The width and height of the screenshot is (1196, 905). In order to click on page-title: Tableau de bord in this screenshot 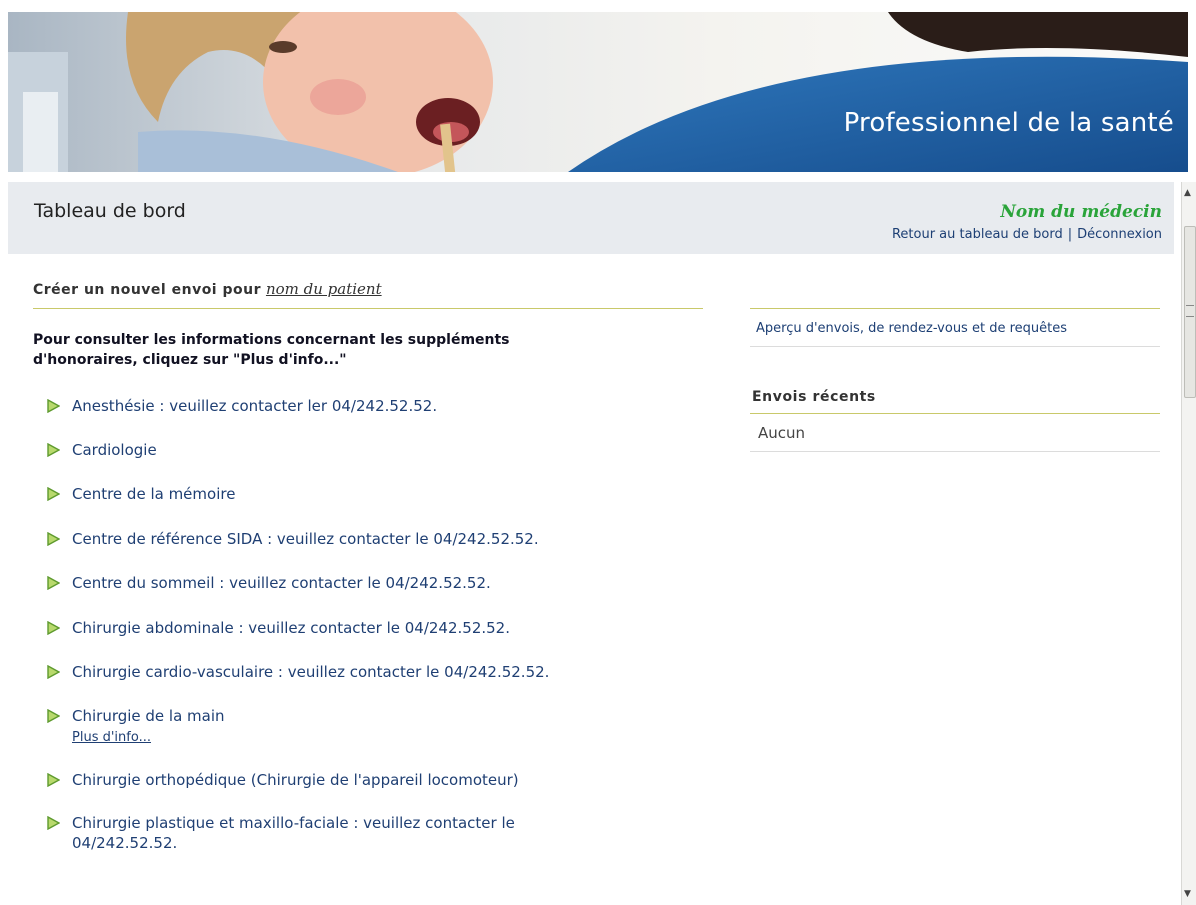, I will do `click(110, 211)`.